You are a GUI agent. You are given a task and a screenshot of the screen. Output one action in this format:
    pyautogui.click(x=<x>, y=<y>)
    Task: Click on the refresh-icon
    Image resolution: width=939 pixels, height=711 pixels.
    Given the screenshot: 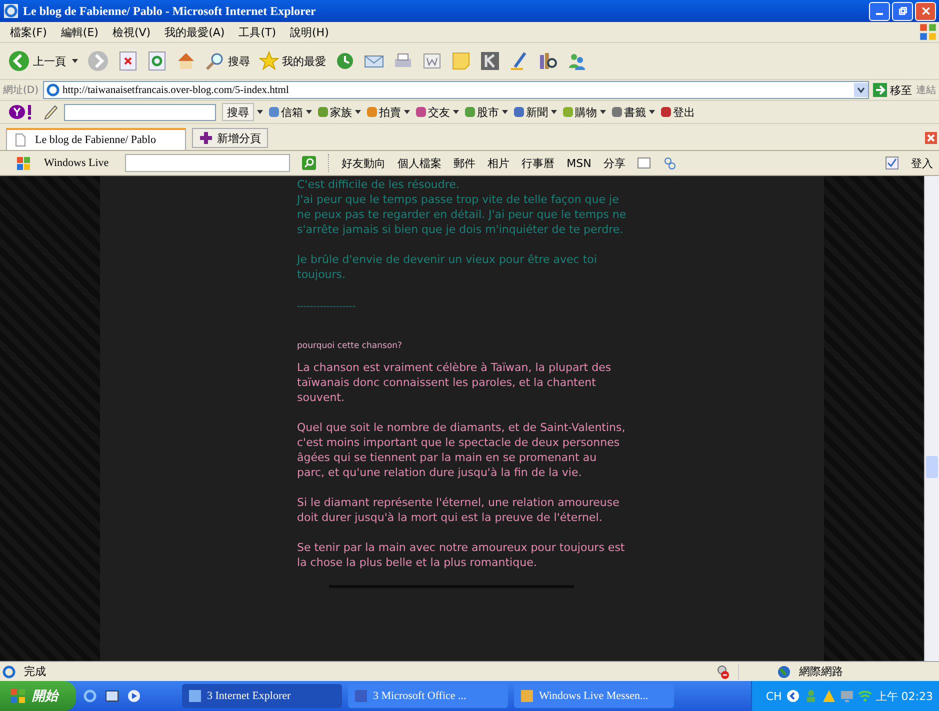 What is the action you would take?
    pyautogui.click(x=157, y=61)
    